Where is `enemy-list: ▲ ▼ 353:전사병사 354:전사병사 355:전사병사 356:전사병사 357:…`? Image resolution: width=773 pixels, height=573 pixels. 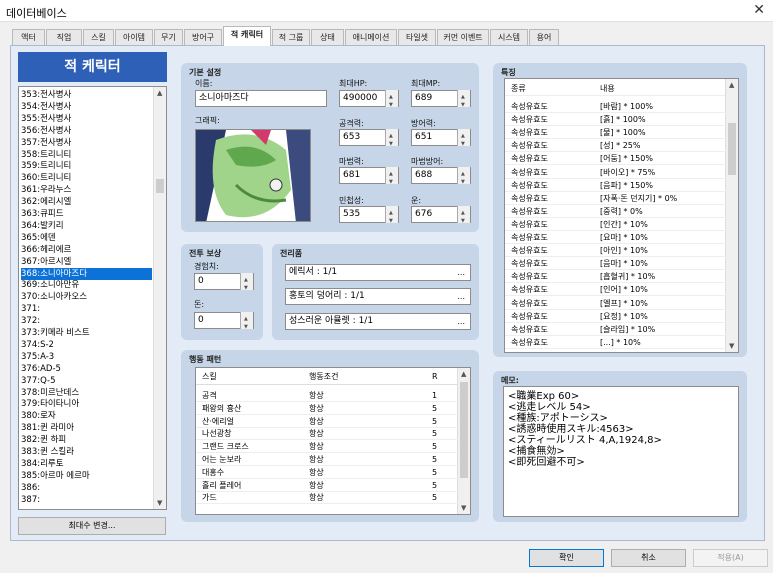
enemy-list: ▲ ▼ 353:전사병사 354:전사병사 355:전사병사 356:전사병사 357:… is located at coordinates (92, 298).